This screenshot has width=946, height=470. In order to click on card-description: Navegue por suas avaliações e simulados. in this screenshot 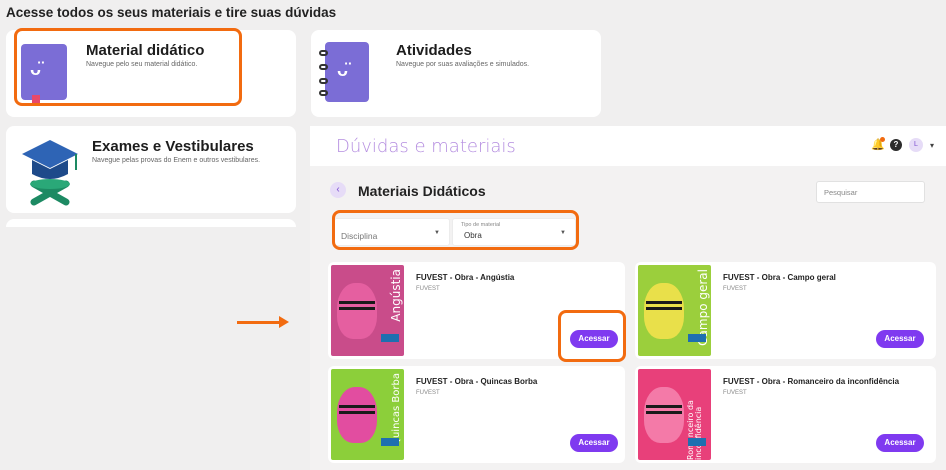, I will do `click(463, 64)`.